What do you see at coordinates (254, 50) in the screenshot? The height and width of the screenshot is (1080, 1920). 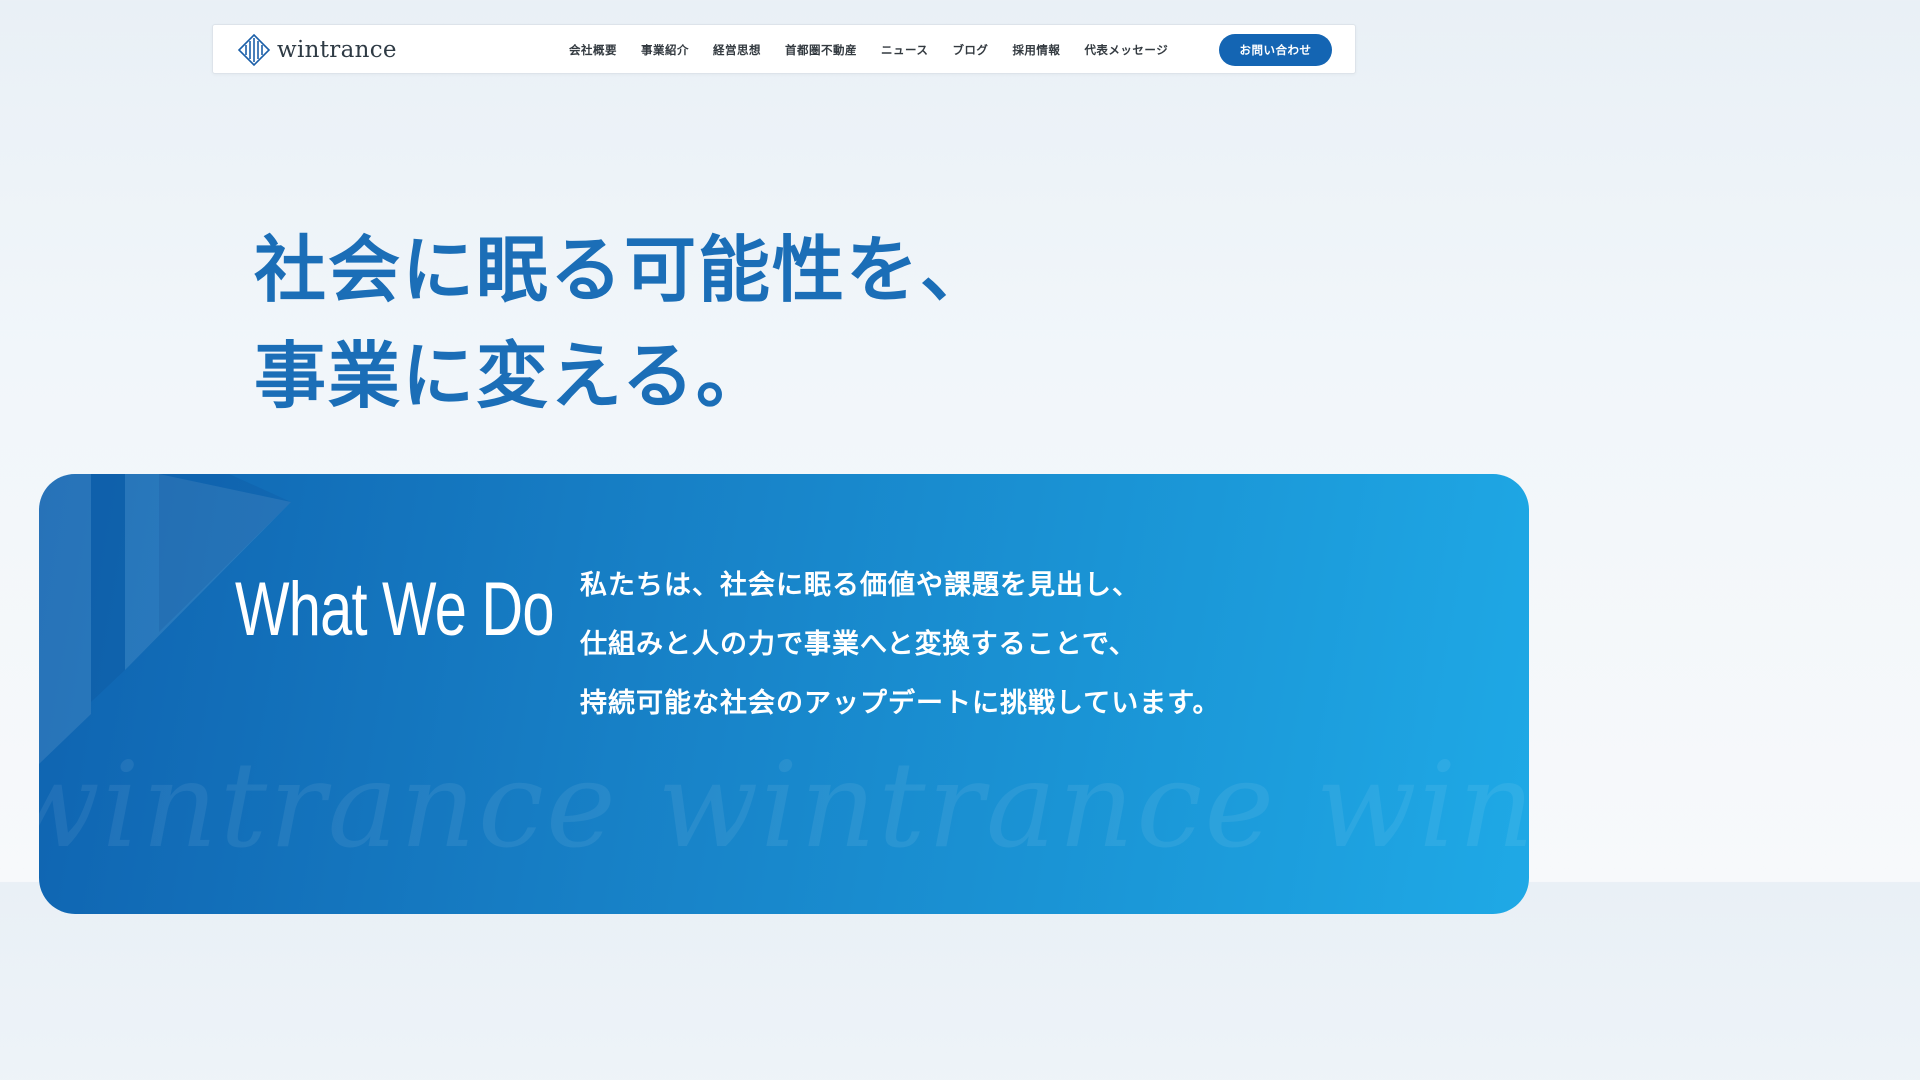 I see `wintrance-logo-icon` at bounding box center [254, 50].